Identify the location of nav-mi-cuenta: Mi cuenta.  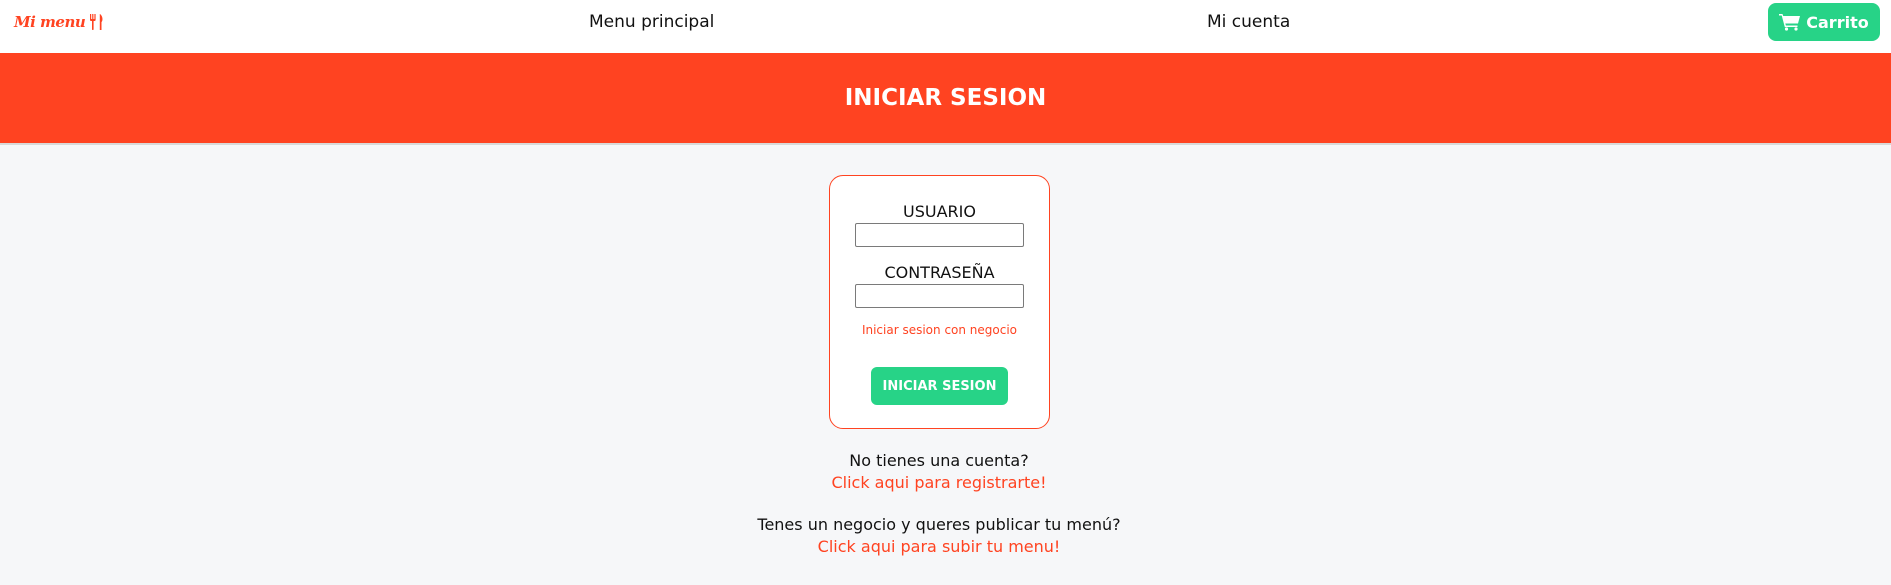
(1248, 22).